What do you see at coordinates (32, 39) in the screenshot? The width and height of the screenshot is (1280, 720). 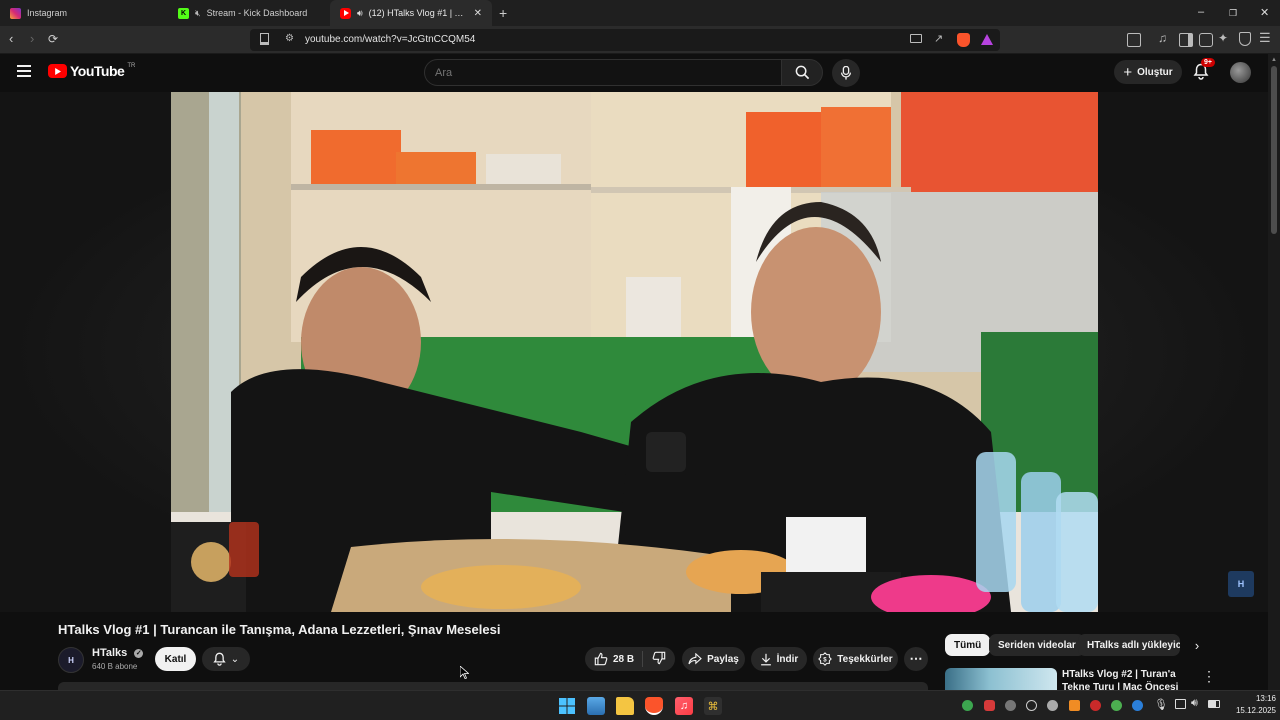 I see `forward-icon: ›` at bounding box center [32, 39].